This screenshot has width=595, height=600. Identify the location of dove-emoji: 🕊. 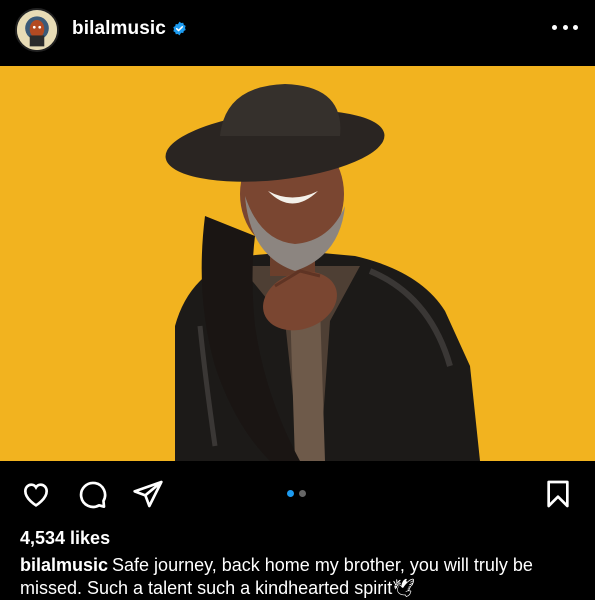
(404, 588).